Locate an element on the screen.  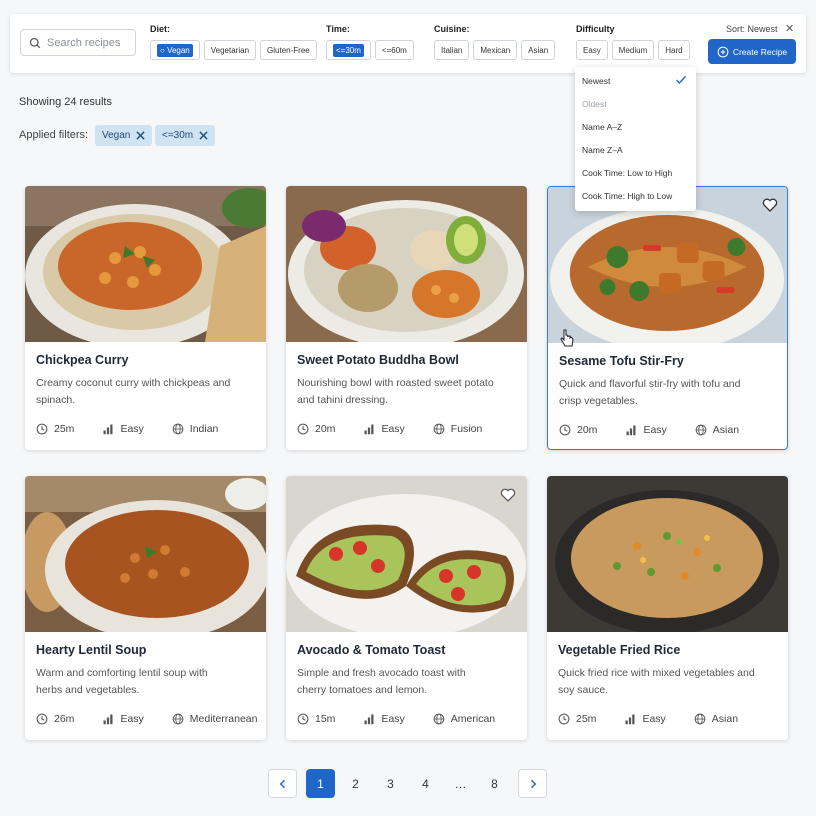
search-placeholder: Search recipes is located at coordinates (84, 42).